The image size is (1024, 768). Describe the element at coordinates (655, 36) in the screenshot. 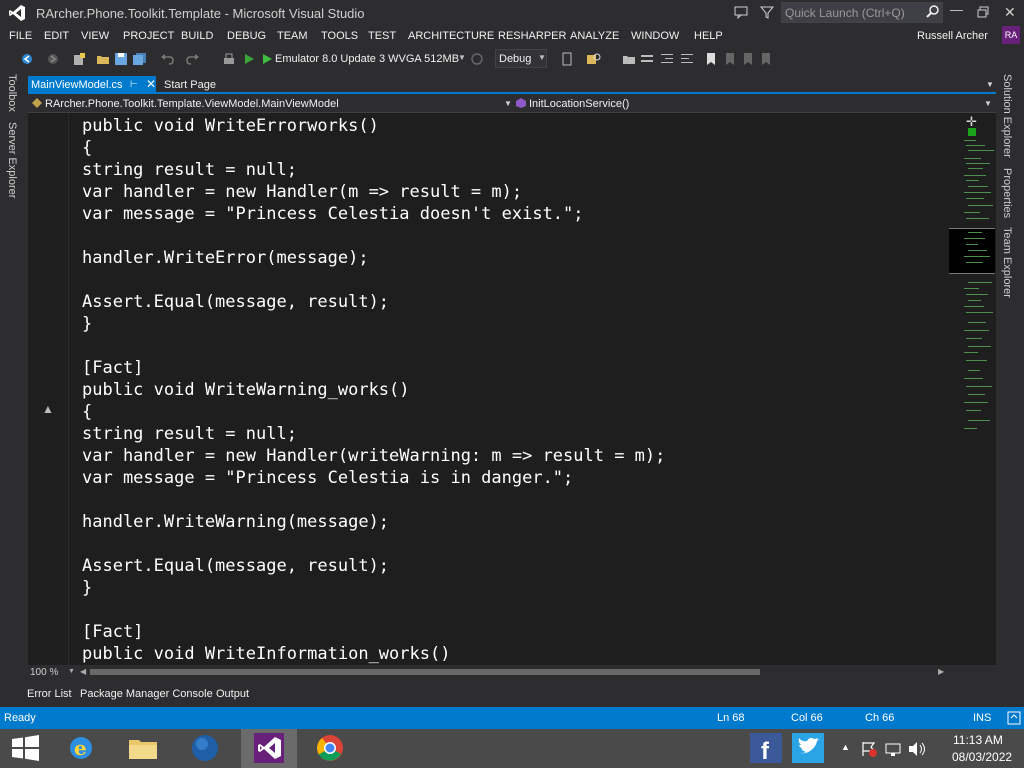

I see `menu-window: WINDOW` at that location.